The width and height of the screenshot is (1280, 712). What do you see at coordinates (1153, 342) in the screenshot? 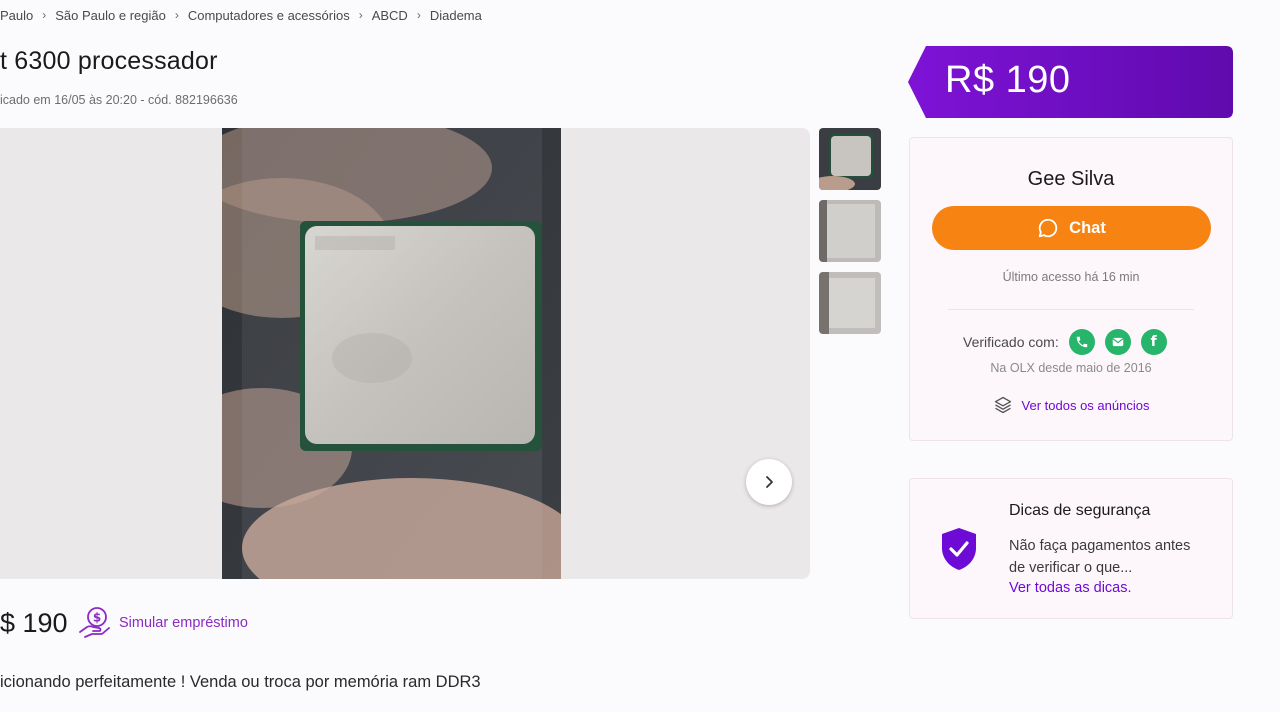
I see `facebook-icon: f` at bounding box center [1153, 342].